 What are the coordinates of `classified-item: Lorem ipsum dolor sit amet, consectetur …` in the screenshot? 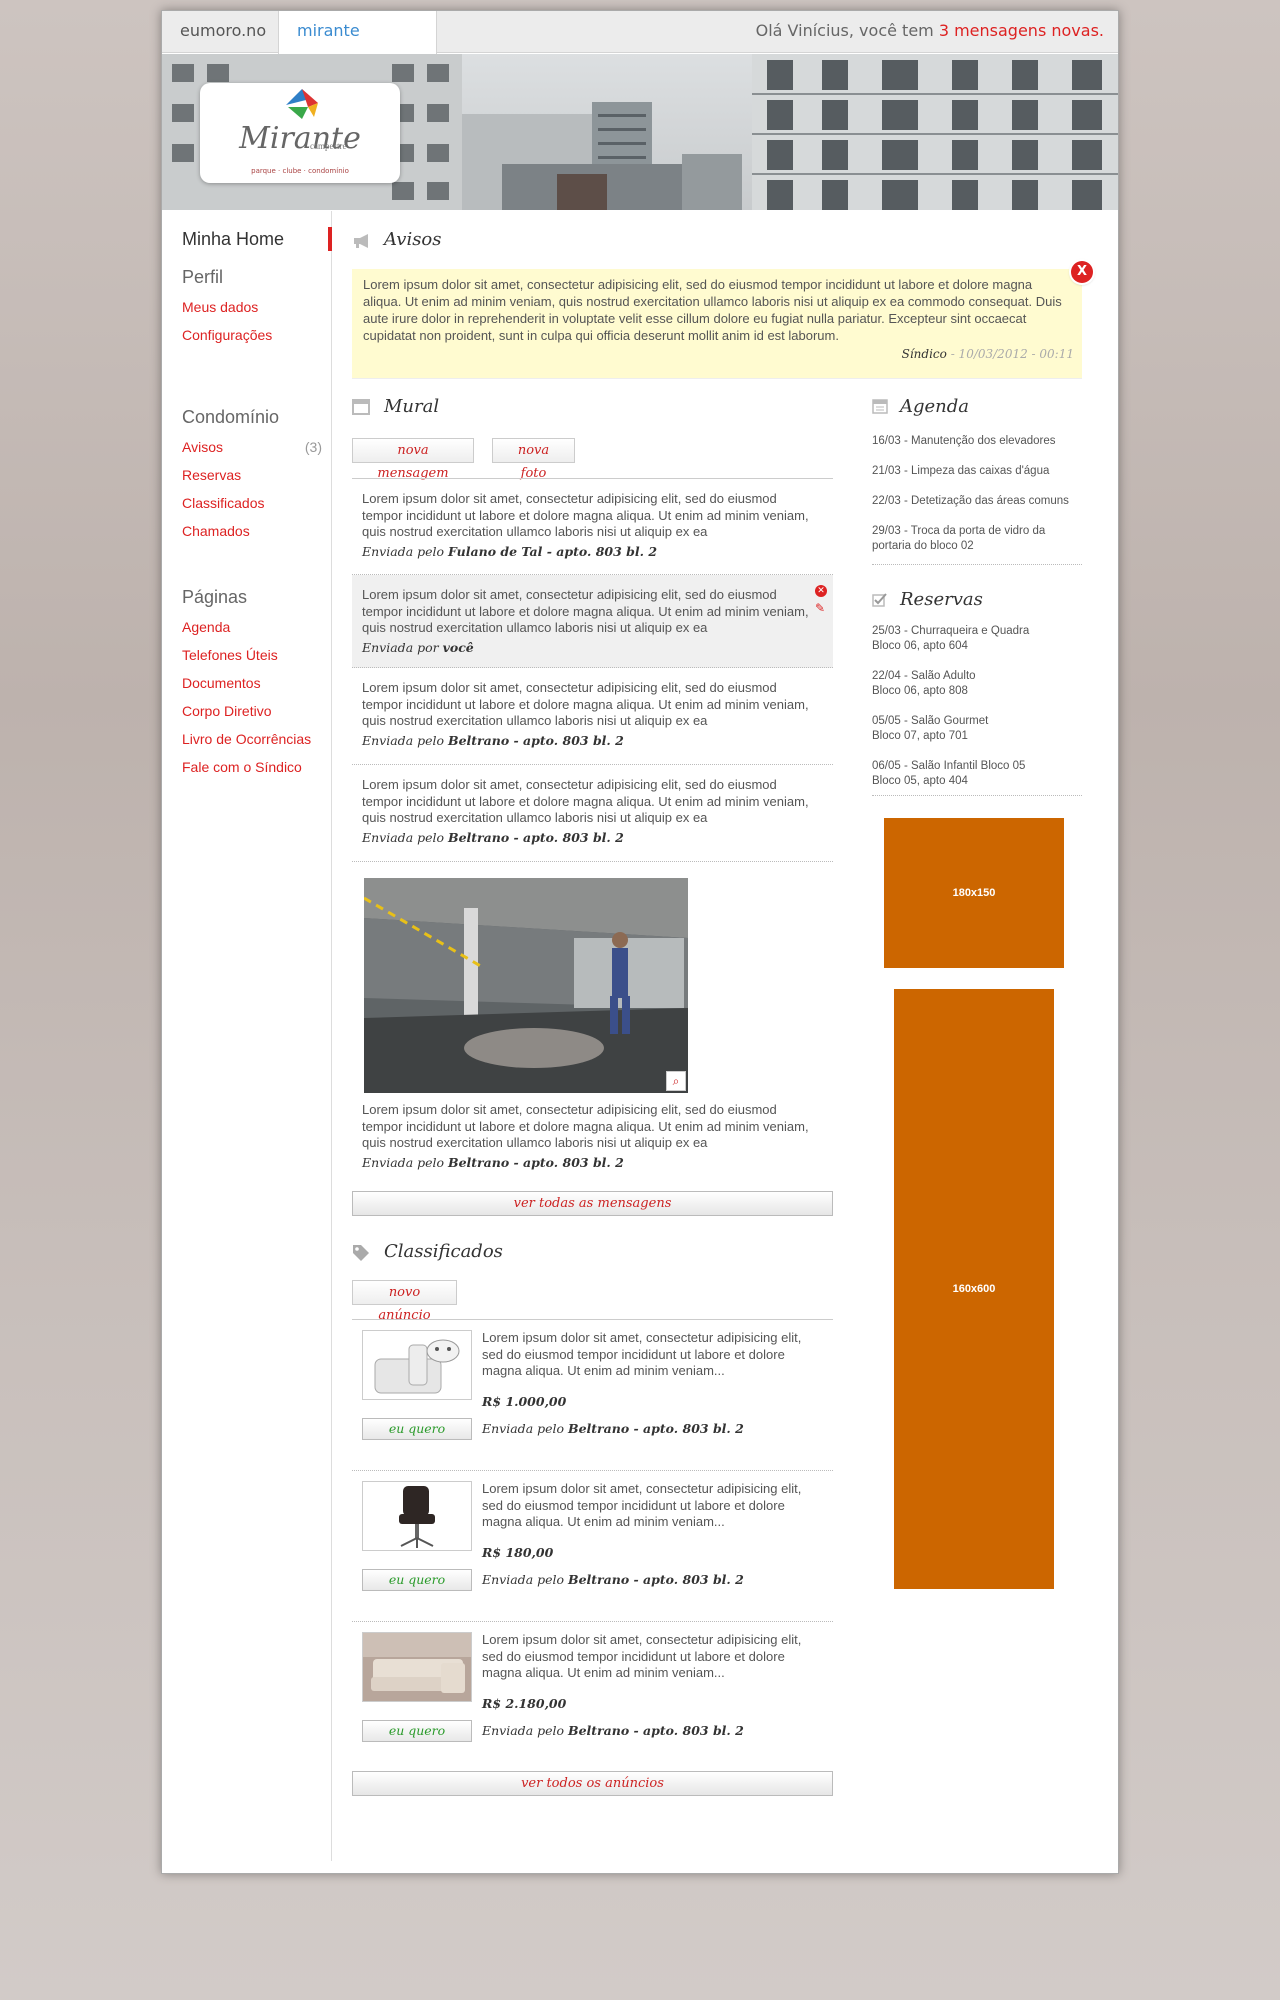 It's located at (592, 1395).